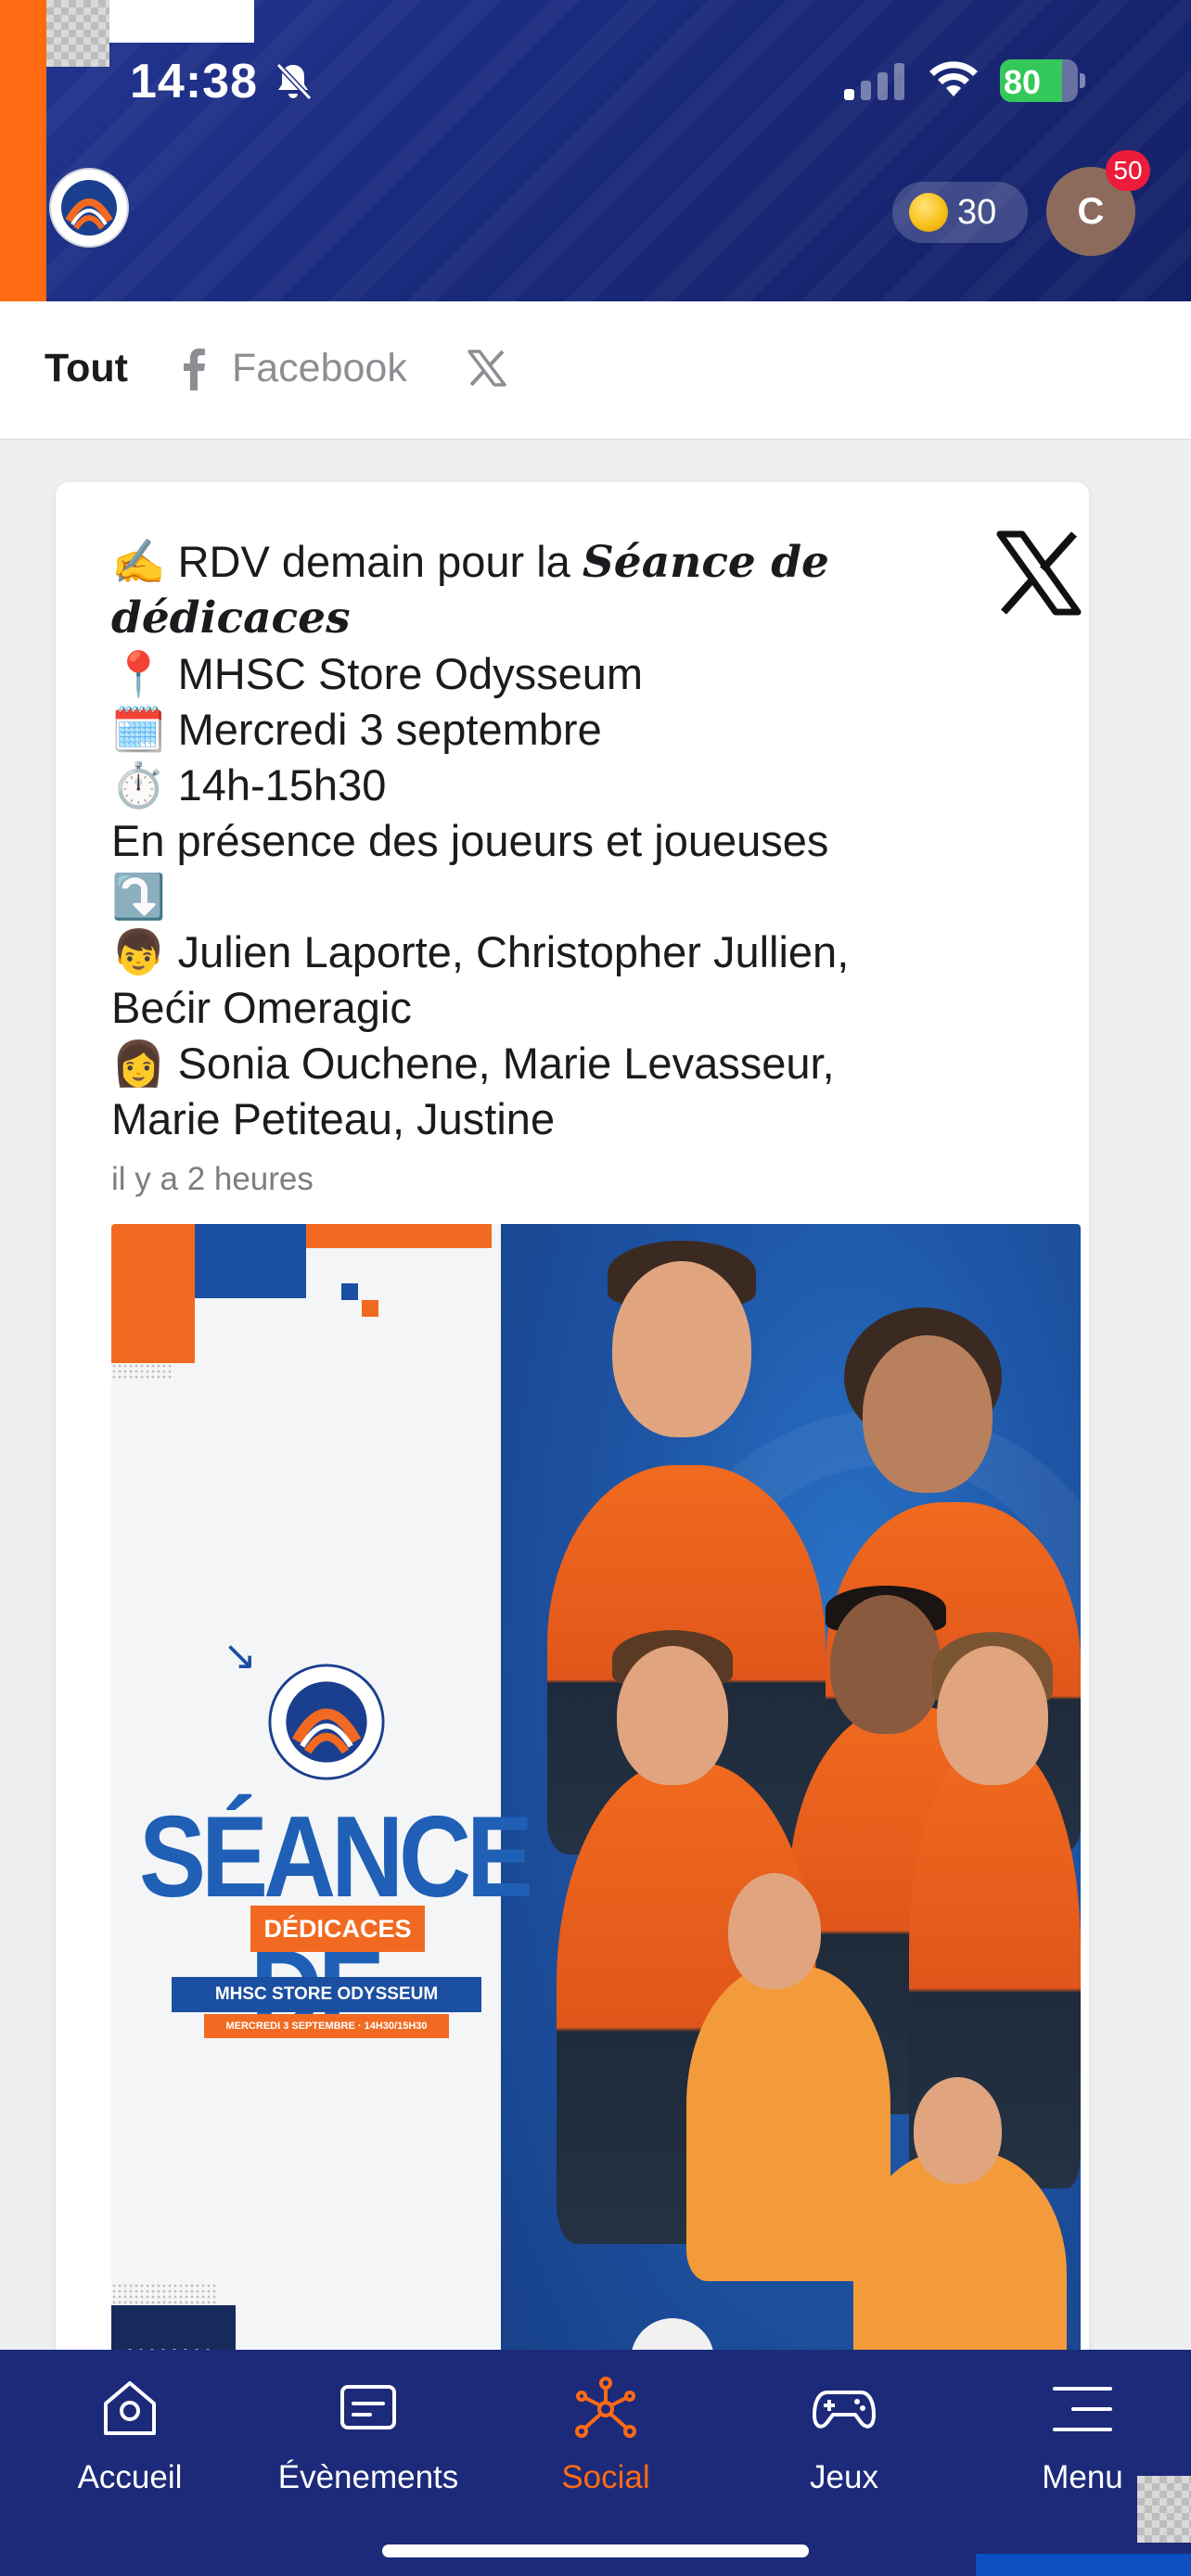  Describe the element at coordinates (844, 2410) in the screenshot. I see `gamepad-icon` at that location.